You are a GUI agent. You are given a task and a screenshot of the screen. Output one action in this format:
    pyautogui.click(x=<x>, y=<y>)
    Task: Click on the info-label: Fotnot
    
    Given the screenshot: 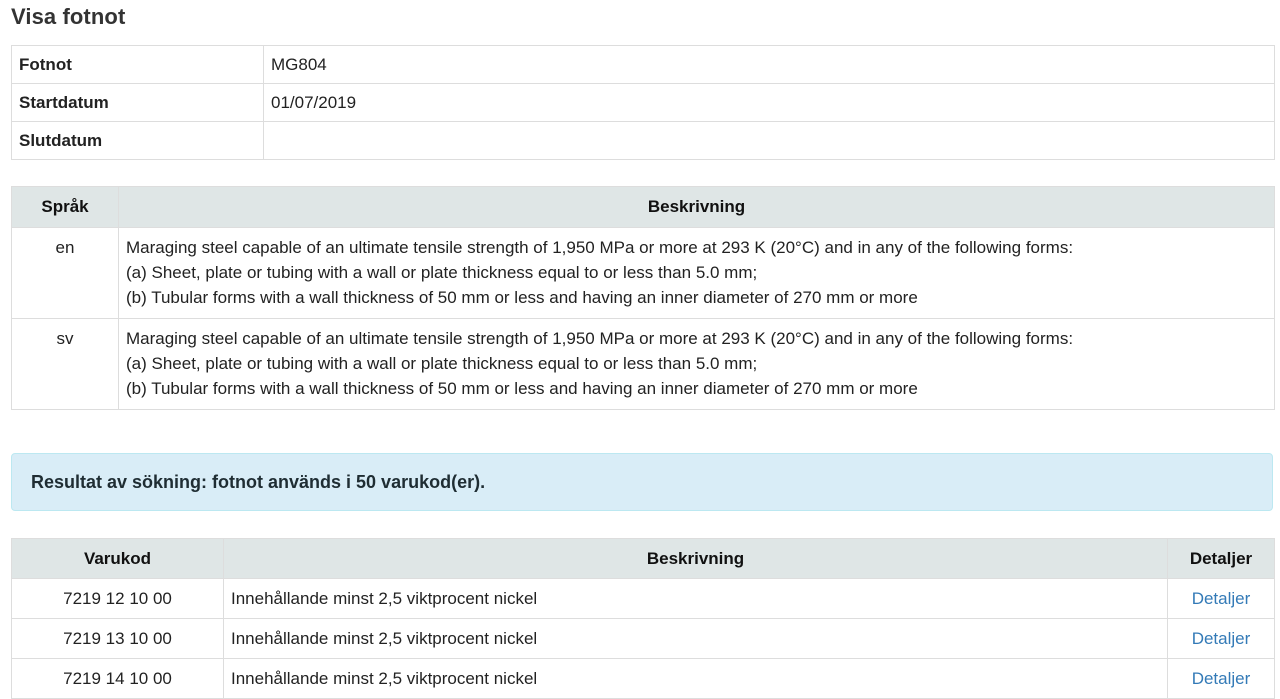 What is the action you would take?
    pyautogui.click(x=137, y=64)
    